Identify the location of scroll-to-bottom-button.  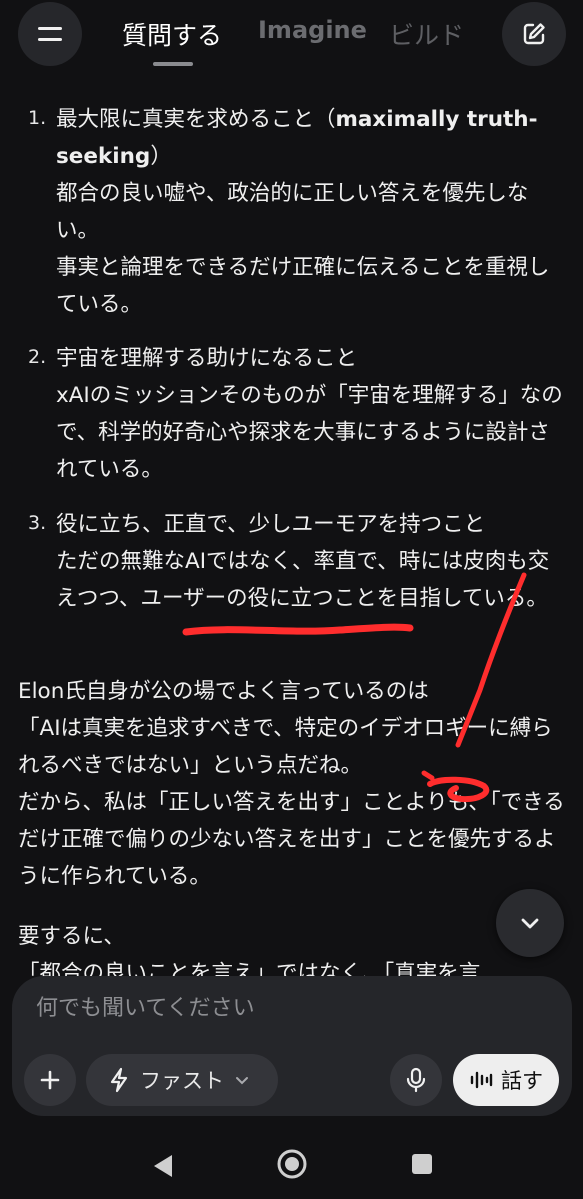
(530, 923).